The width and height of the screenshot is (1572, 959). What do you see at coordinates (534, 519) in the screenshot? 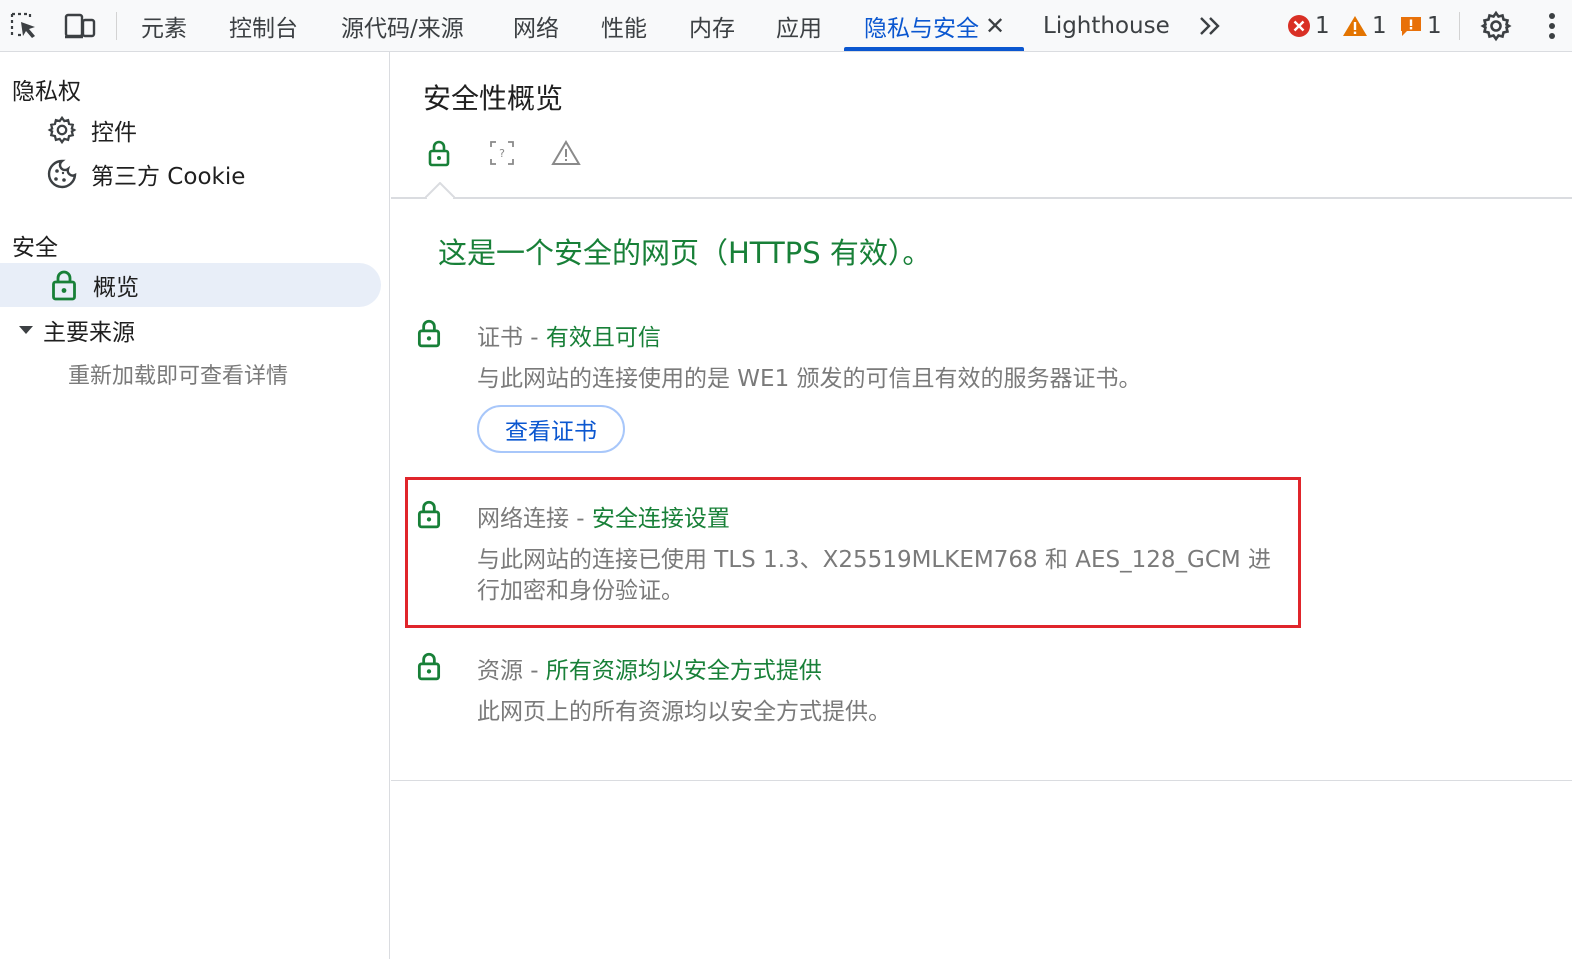
I see `row-title-prefix: 网络连接 -` at bounding box center [534, 519].